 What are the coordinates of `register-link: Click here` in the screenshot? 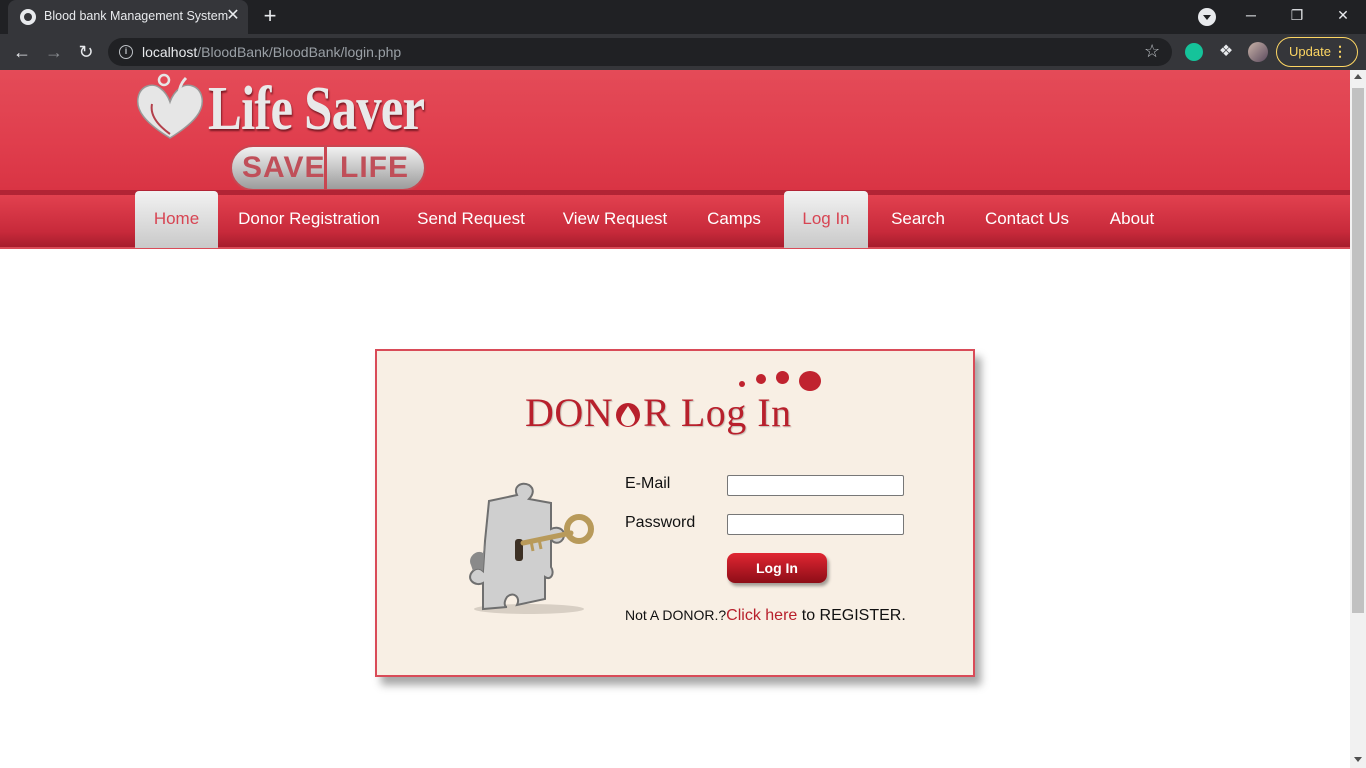 It's located at (761, 615).